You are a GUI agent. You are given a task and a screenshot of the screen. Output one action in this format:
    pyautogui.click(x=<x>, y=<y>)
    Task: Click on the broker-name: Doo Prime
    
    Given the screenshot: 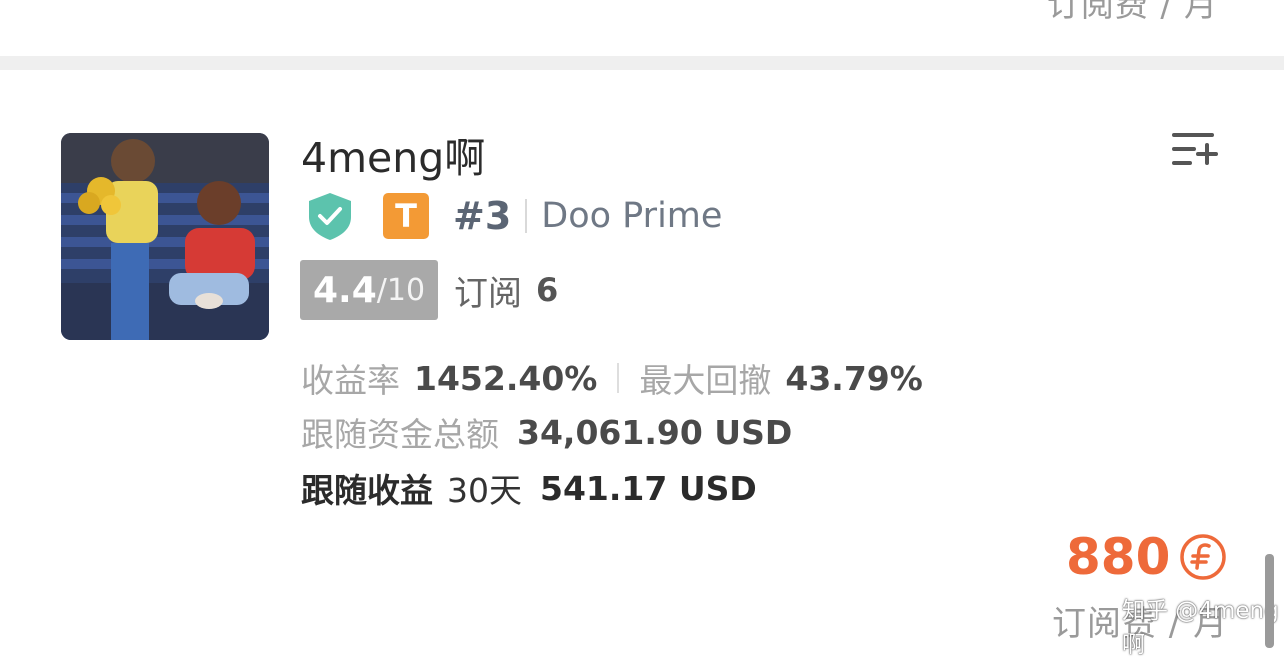 What is the action you would take?
    pyautogui.click(x=632, y=216)
    